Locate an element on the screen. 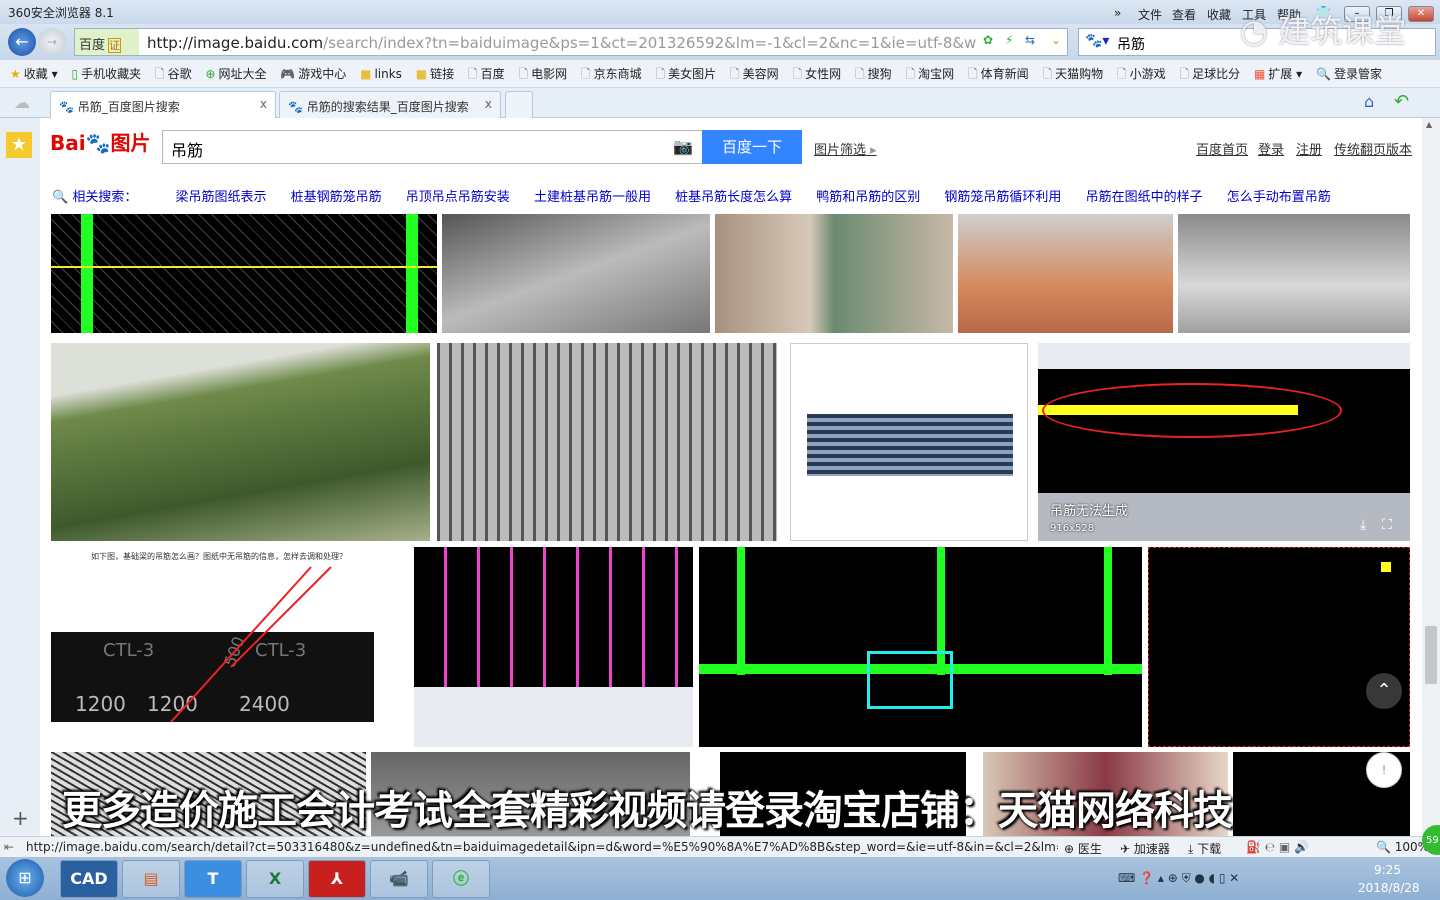  related-link: 吊顶吊点吊筋安装 is located at coordinates (458, 197).